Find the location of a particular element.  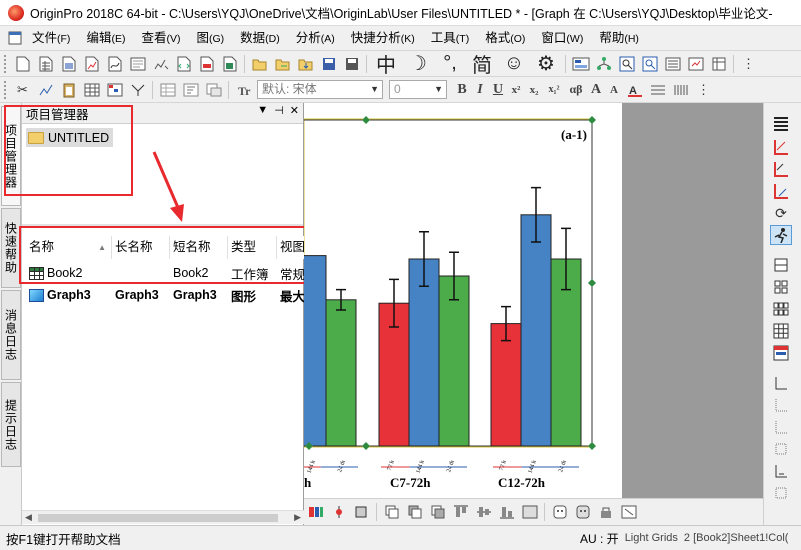

object-icon is located at coordinates (361, 512).